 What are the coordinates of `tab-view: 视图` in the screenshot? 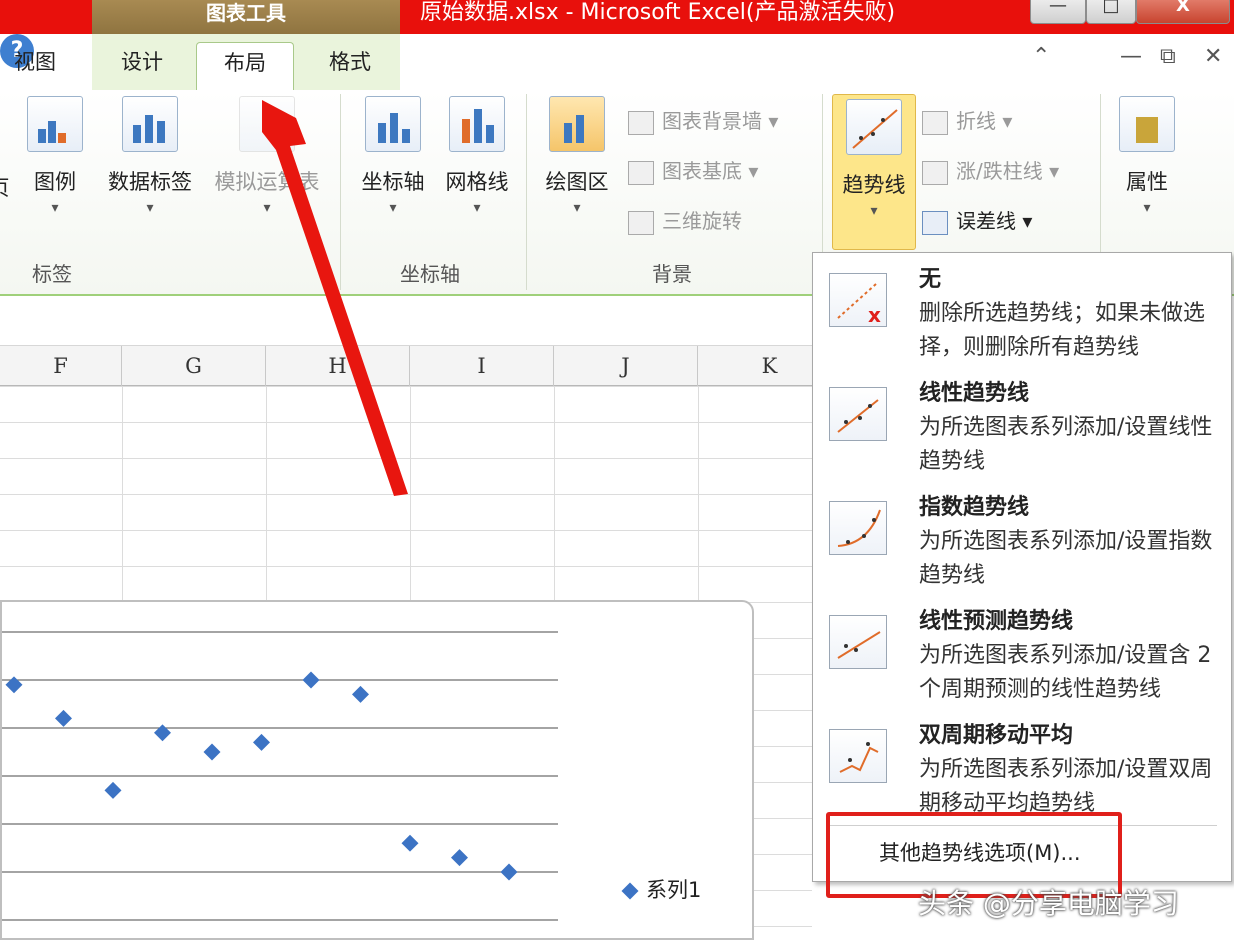 It's located at (35, 66).